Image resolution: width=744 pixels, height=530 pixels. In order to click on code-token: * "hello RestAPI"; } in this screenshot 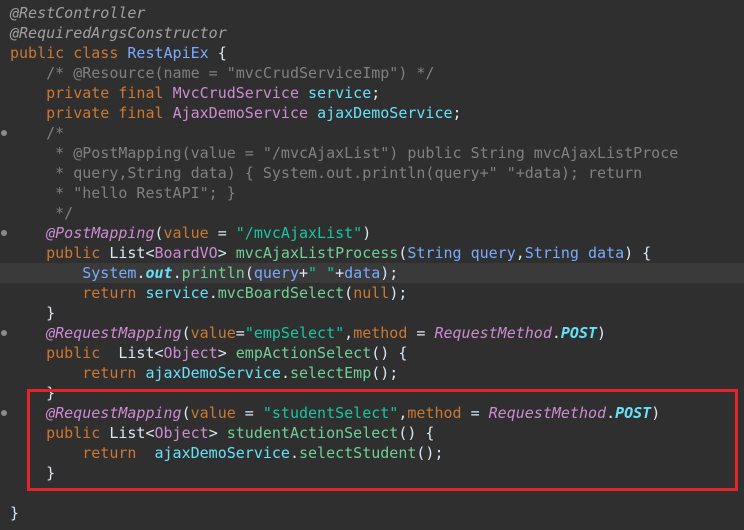, I will do `click(123, 193)`.